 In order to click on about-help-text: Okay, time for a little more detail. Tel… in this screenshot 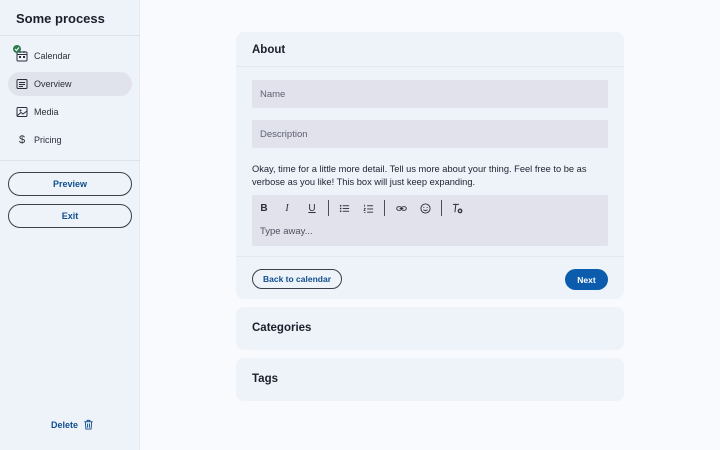, I will do `click(419, 175)`.